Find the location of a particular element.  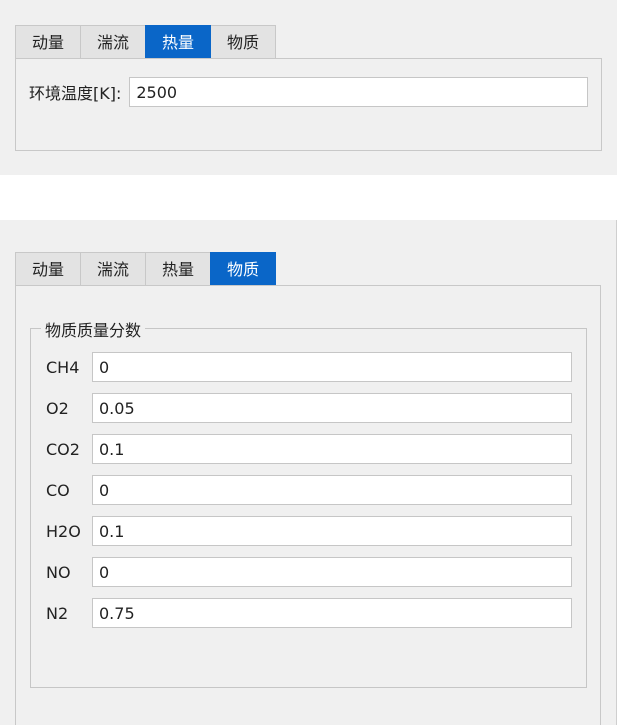

species-no-input is located at coordinates (332, 572).